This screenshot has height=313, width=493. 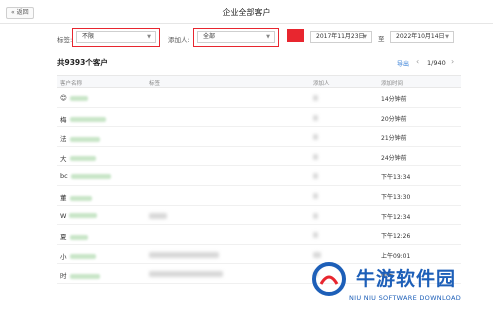 What do you see at coordinates (394, 99) in the screenshot?
I see `added-time: 14分钟前` at bounding box center [394, 99].